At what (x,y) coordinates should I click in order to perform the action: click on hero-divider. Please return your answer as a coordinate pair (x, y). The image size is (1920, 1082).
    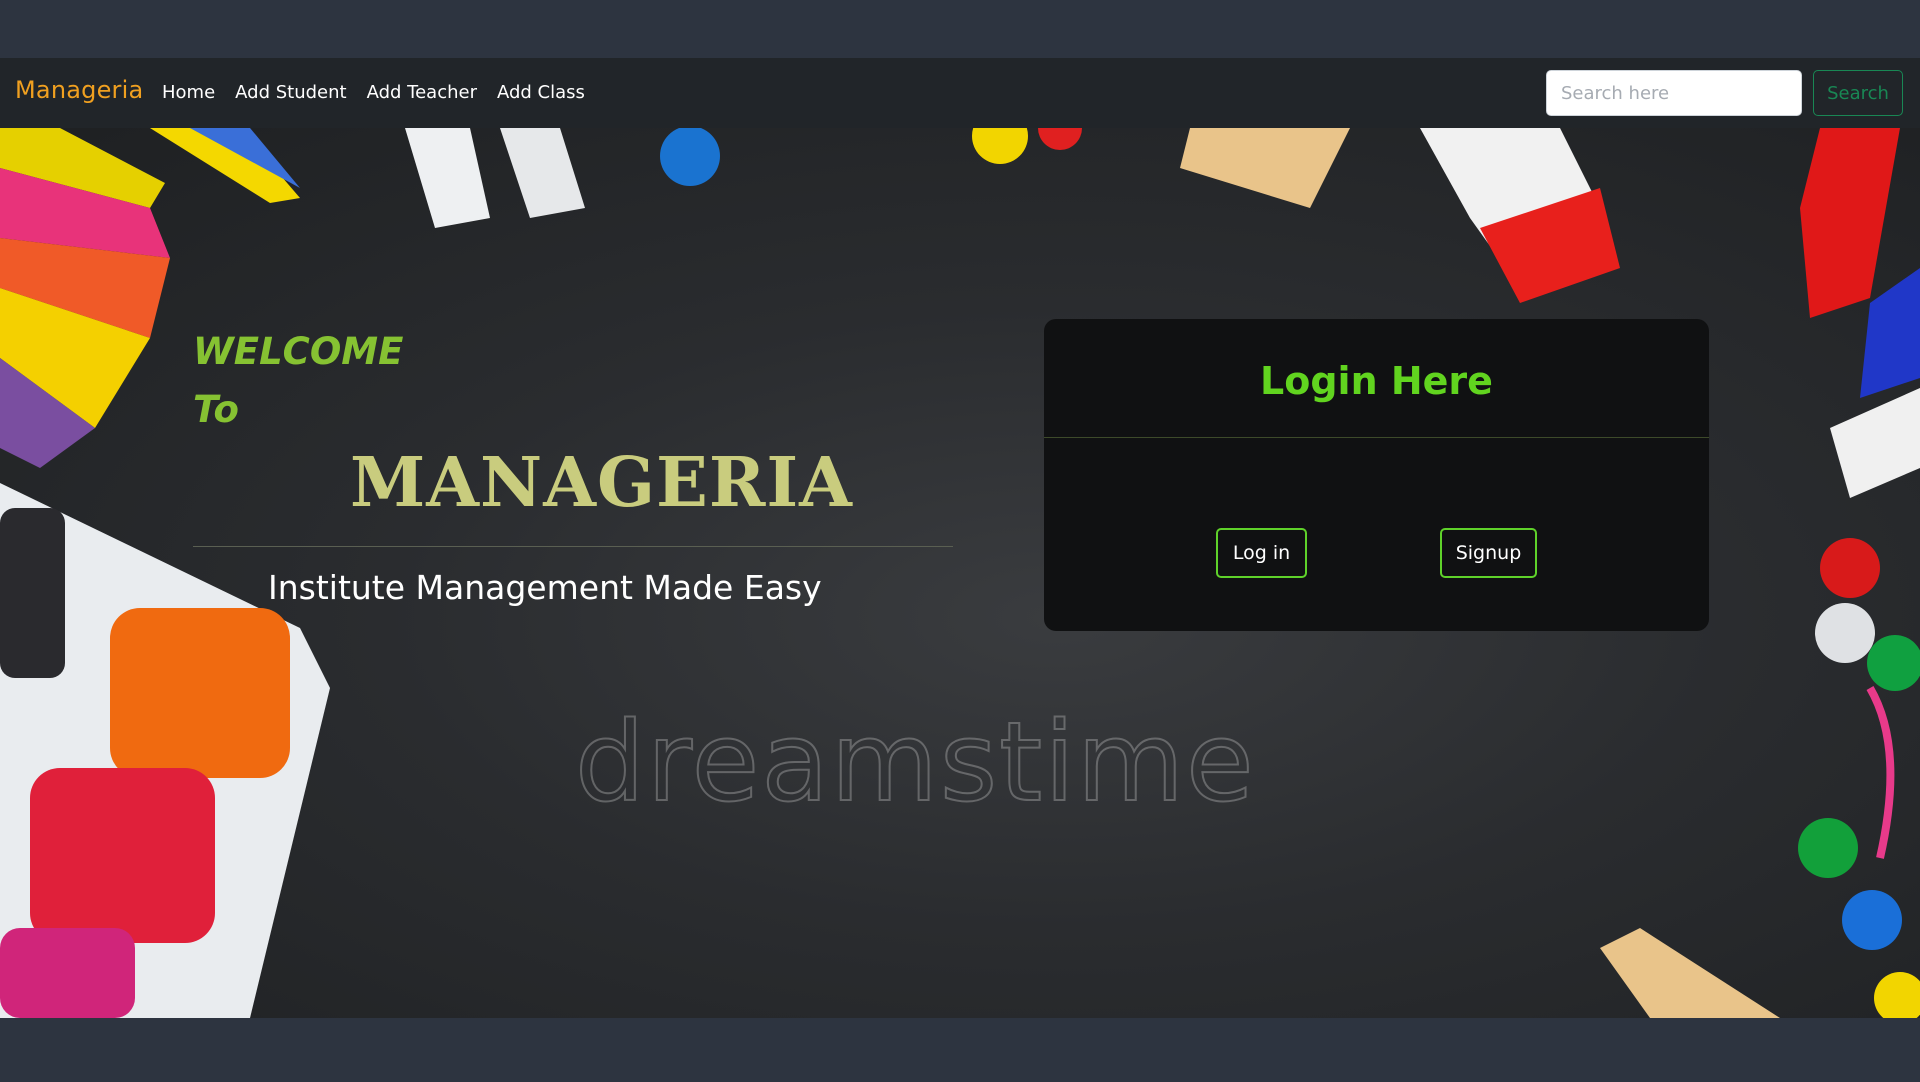
    Looking at the image, I should click on (573, 546).